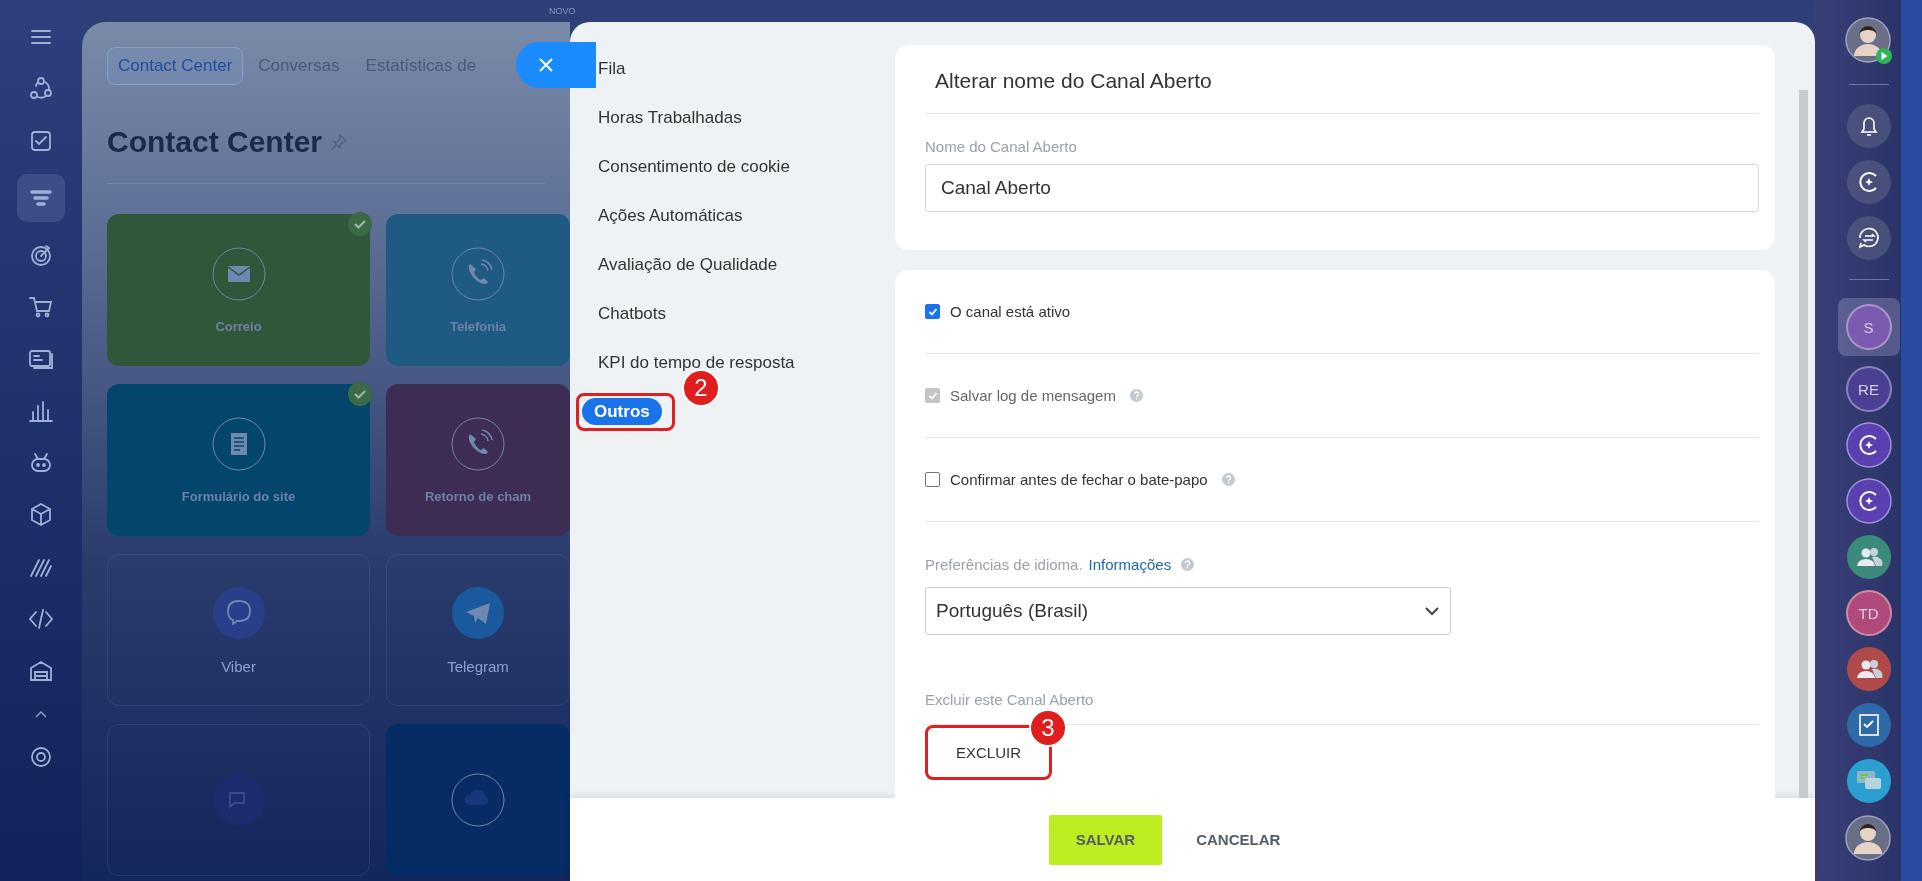  I want to click on document-icon, so click(238, 443).